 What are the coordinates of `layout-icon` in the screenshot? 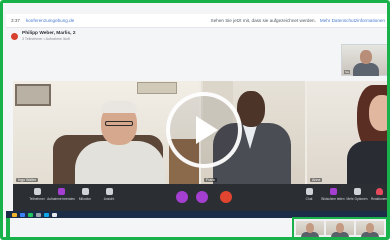 It's located at (109, 191).